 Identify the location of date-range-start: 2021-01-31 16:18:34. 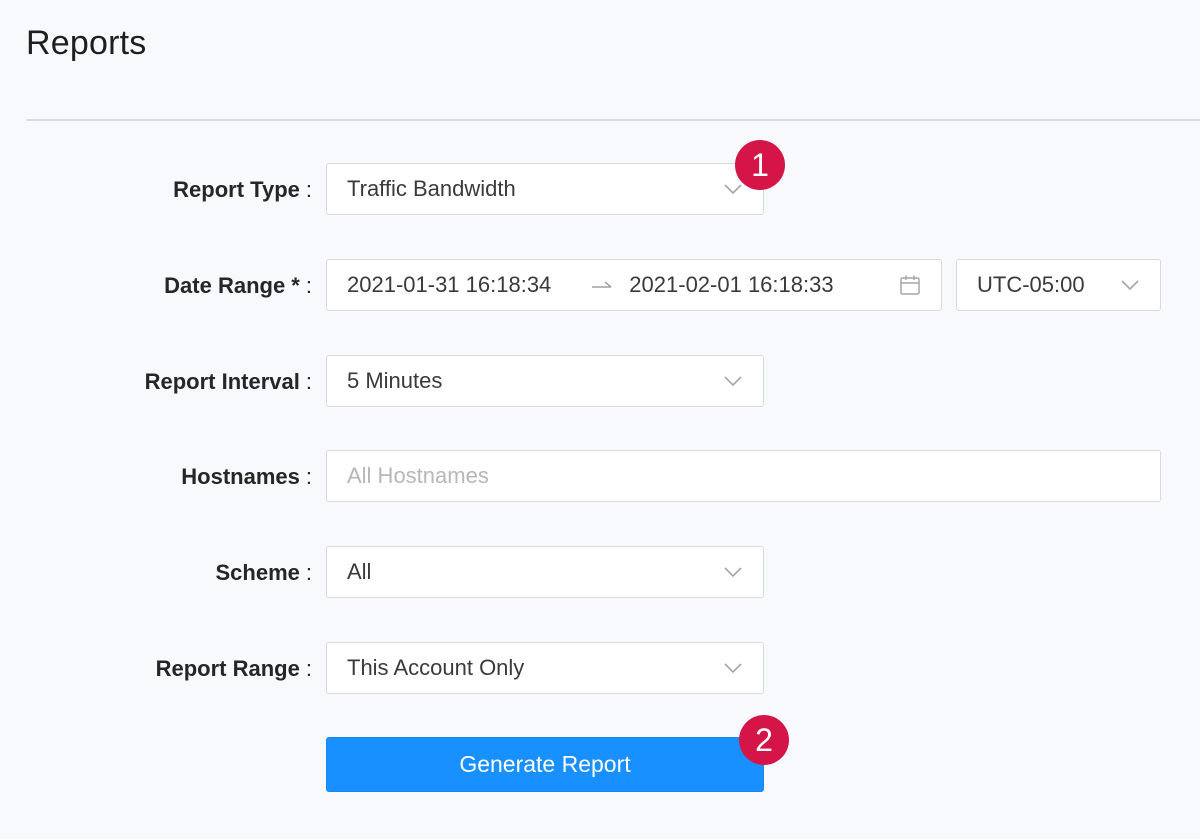
(449, 285).